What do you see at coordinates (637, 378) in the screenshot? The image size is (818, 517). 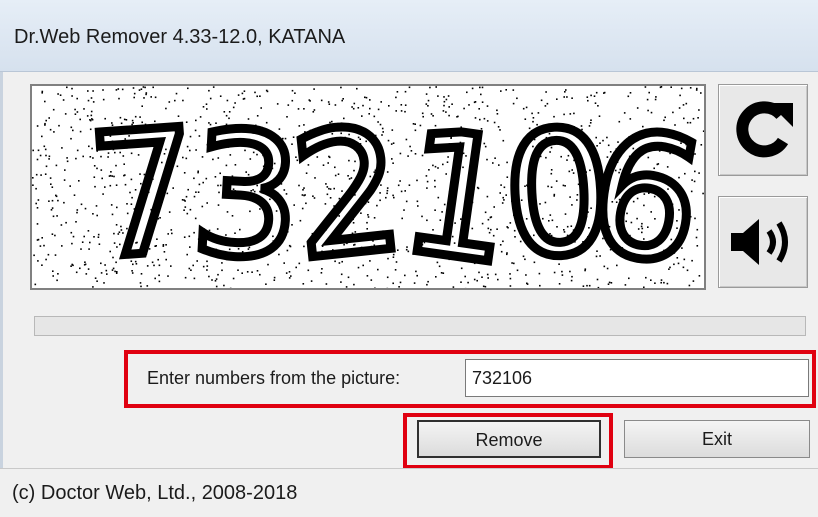 I see `captcha-answer-input` at bounding box center [637, 378].